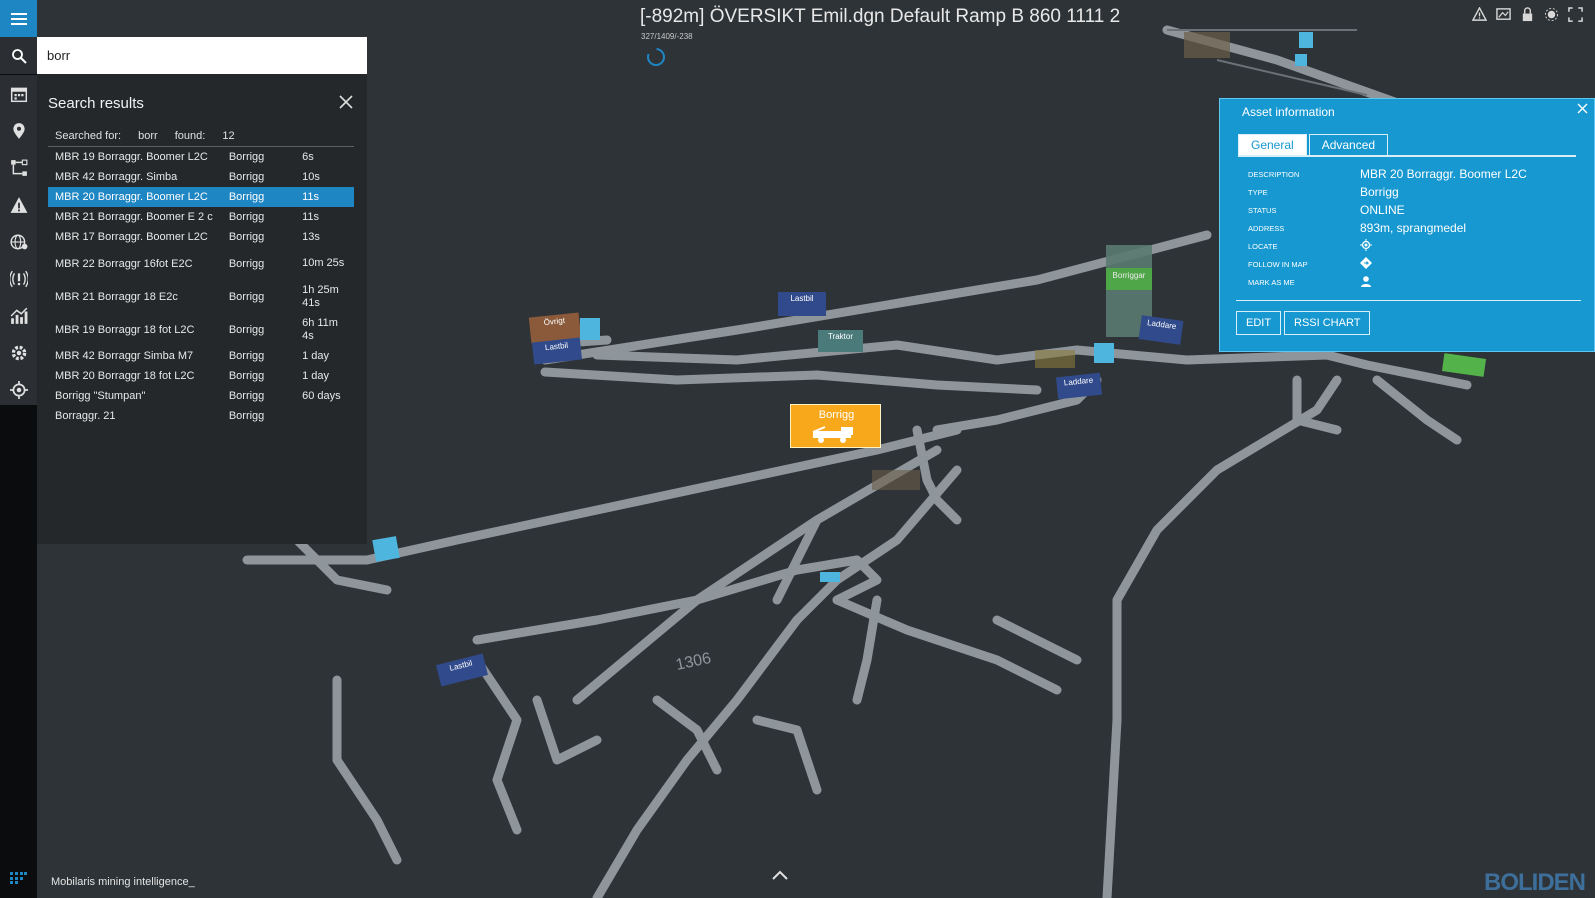 The image size is (1595, 898). Describe the element at coordinates (1366, 281) in the screenshot. I see `person-icon` at that location.